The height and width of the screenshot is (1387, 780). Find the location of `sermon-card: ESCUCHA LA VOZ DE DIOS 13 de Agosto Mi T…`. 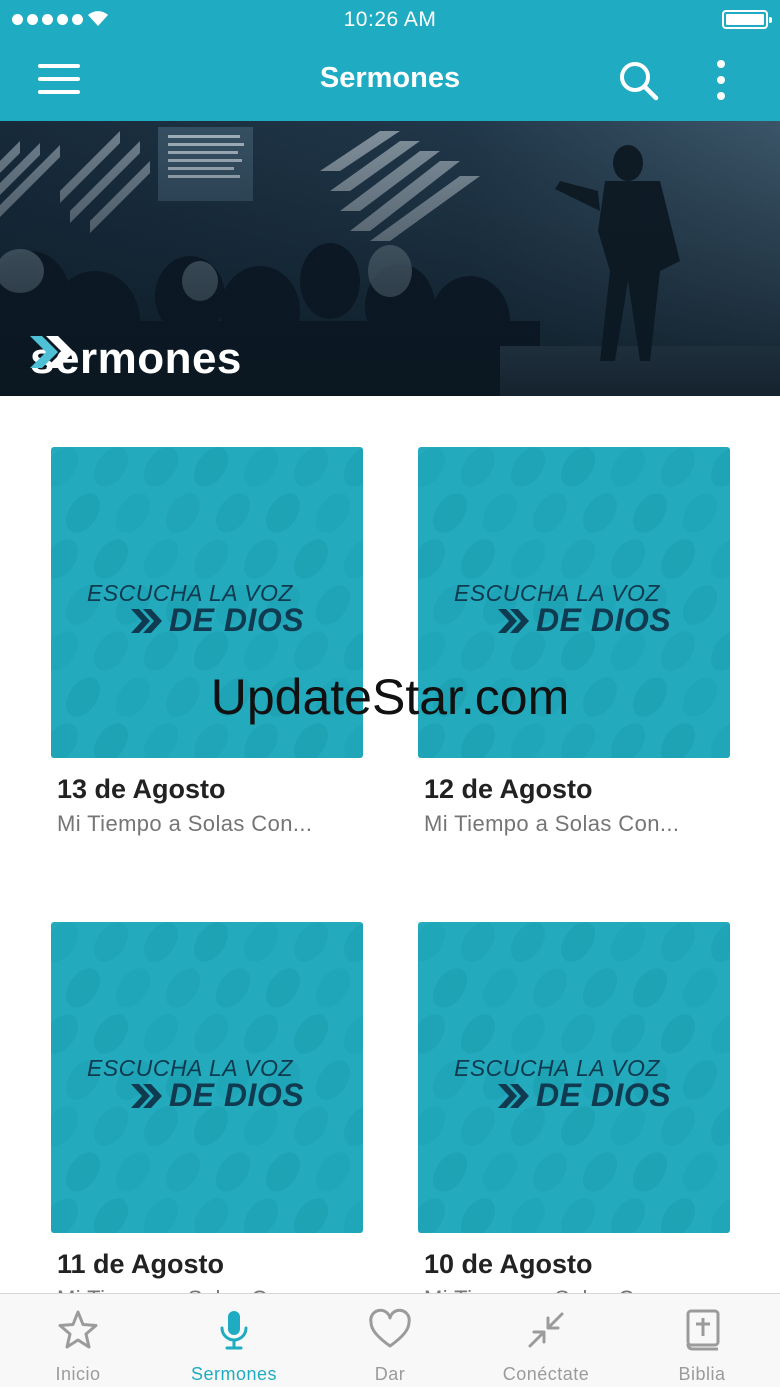

sermon-card: ESCUCHA LA VOZ DE DIOS 13 de Agosto Mi T… is located at coordinates (207, 642).